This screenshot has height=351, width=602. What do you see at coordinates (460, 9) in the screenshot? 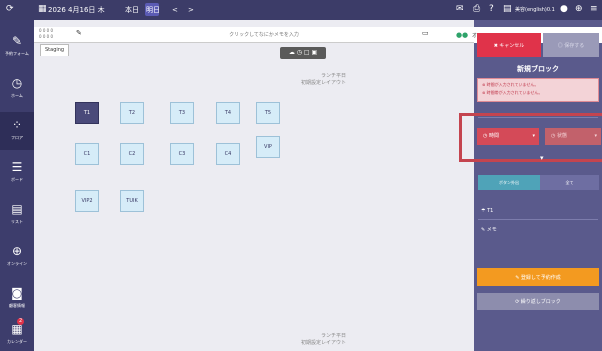
I see `mail-icon: ✉` at bounding box center [460, 9].